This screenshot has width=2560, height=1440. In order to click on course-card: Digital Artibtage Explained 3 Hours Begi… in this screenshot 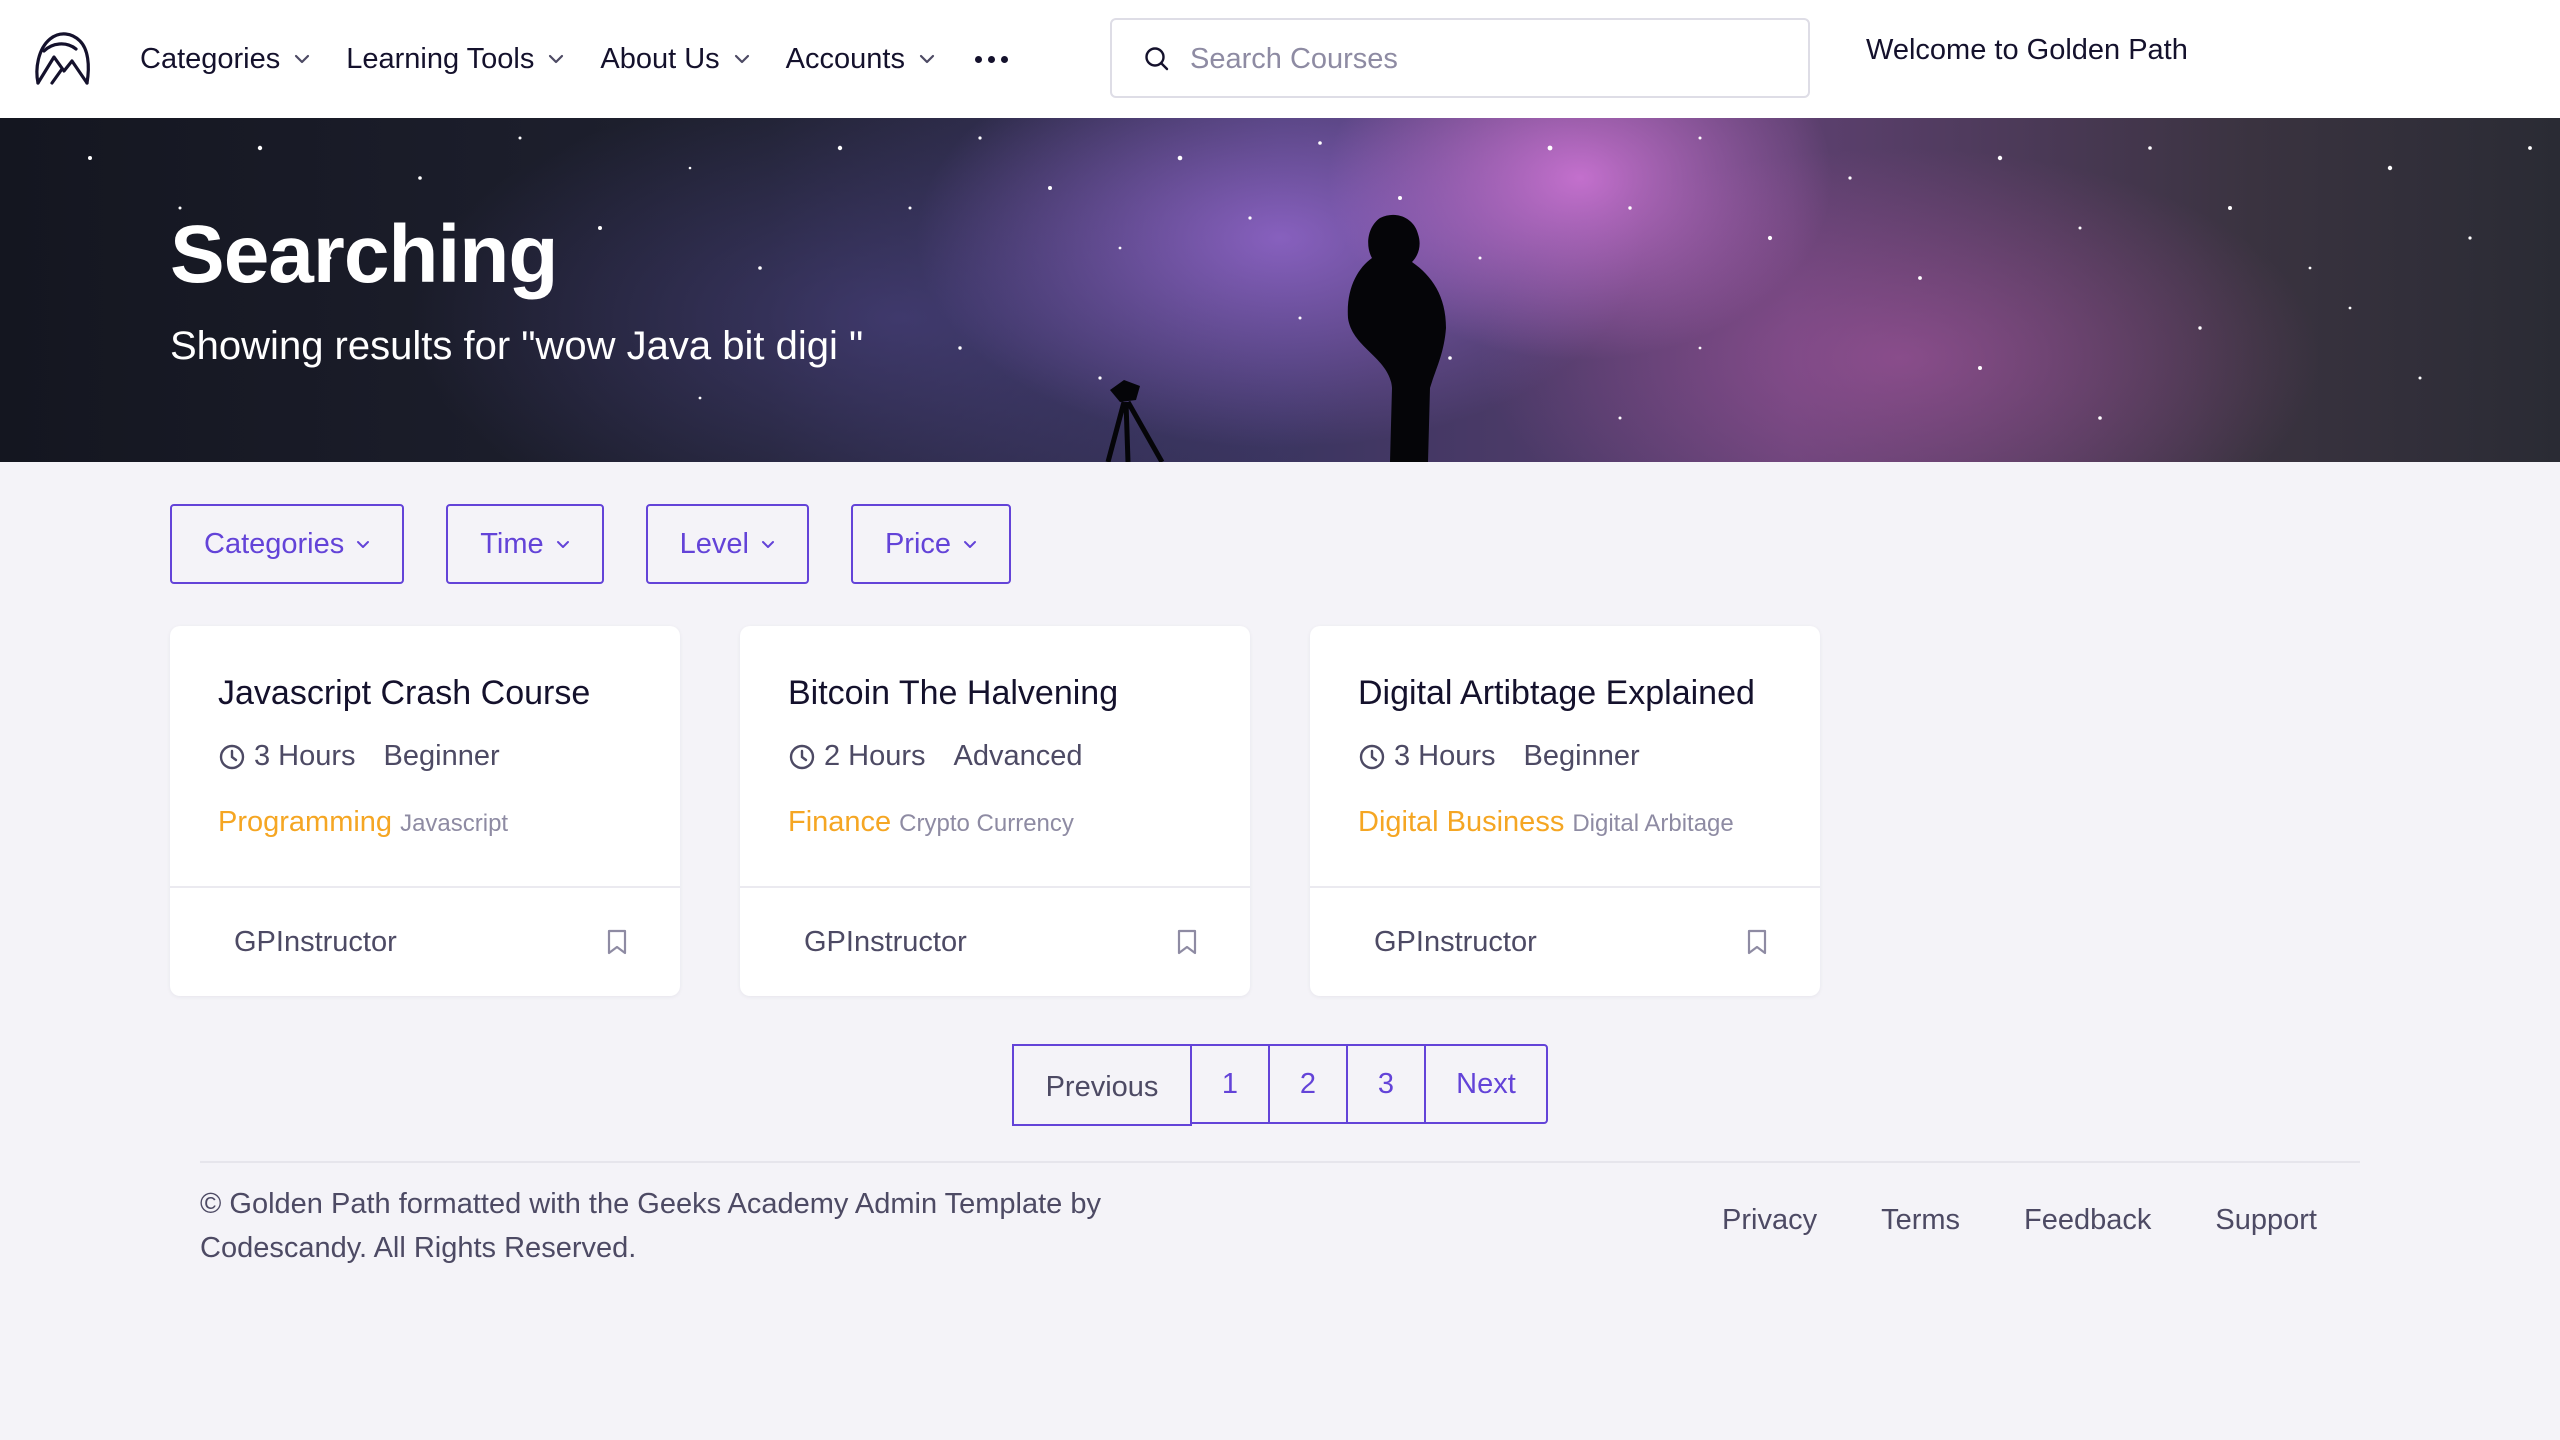, I will do `click(1565, 811)`.